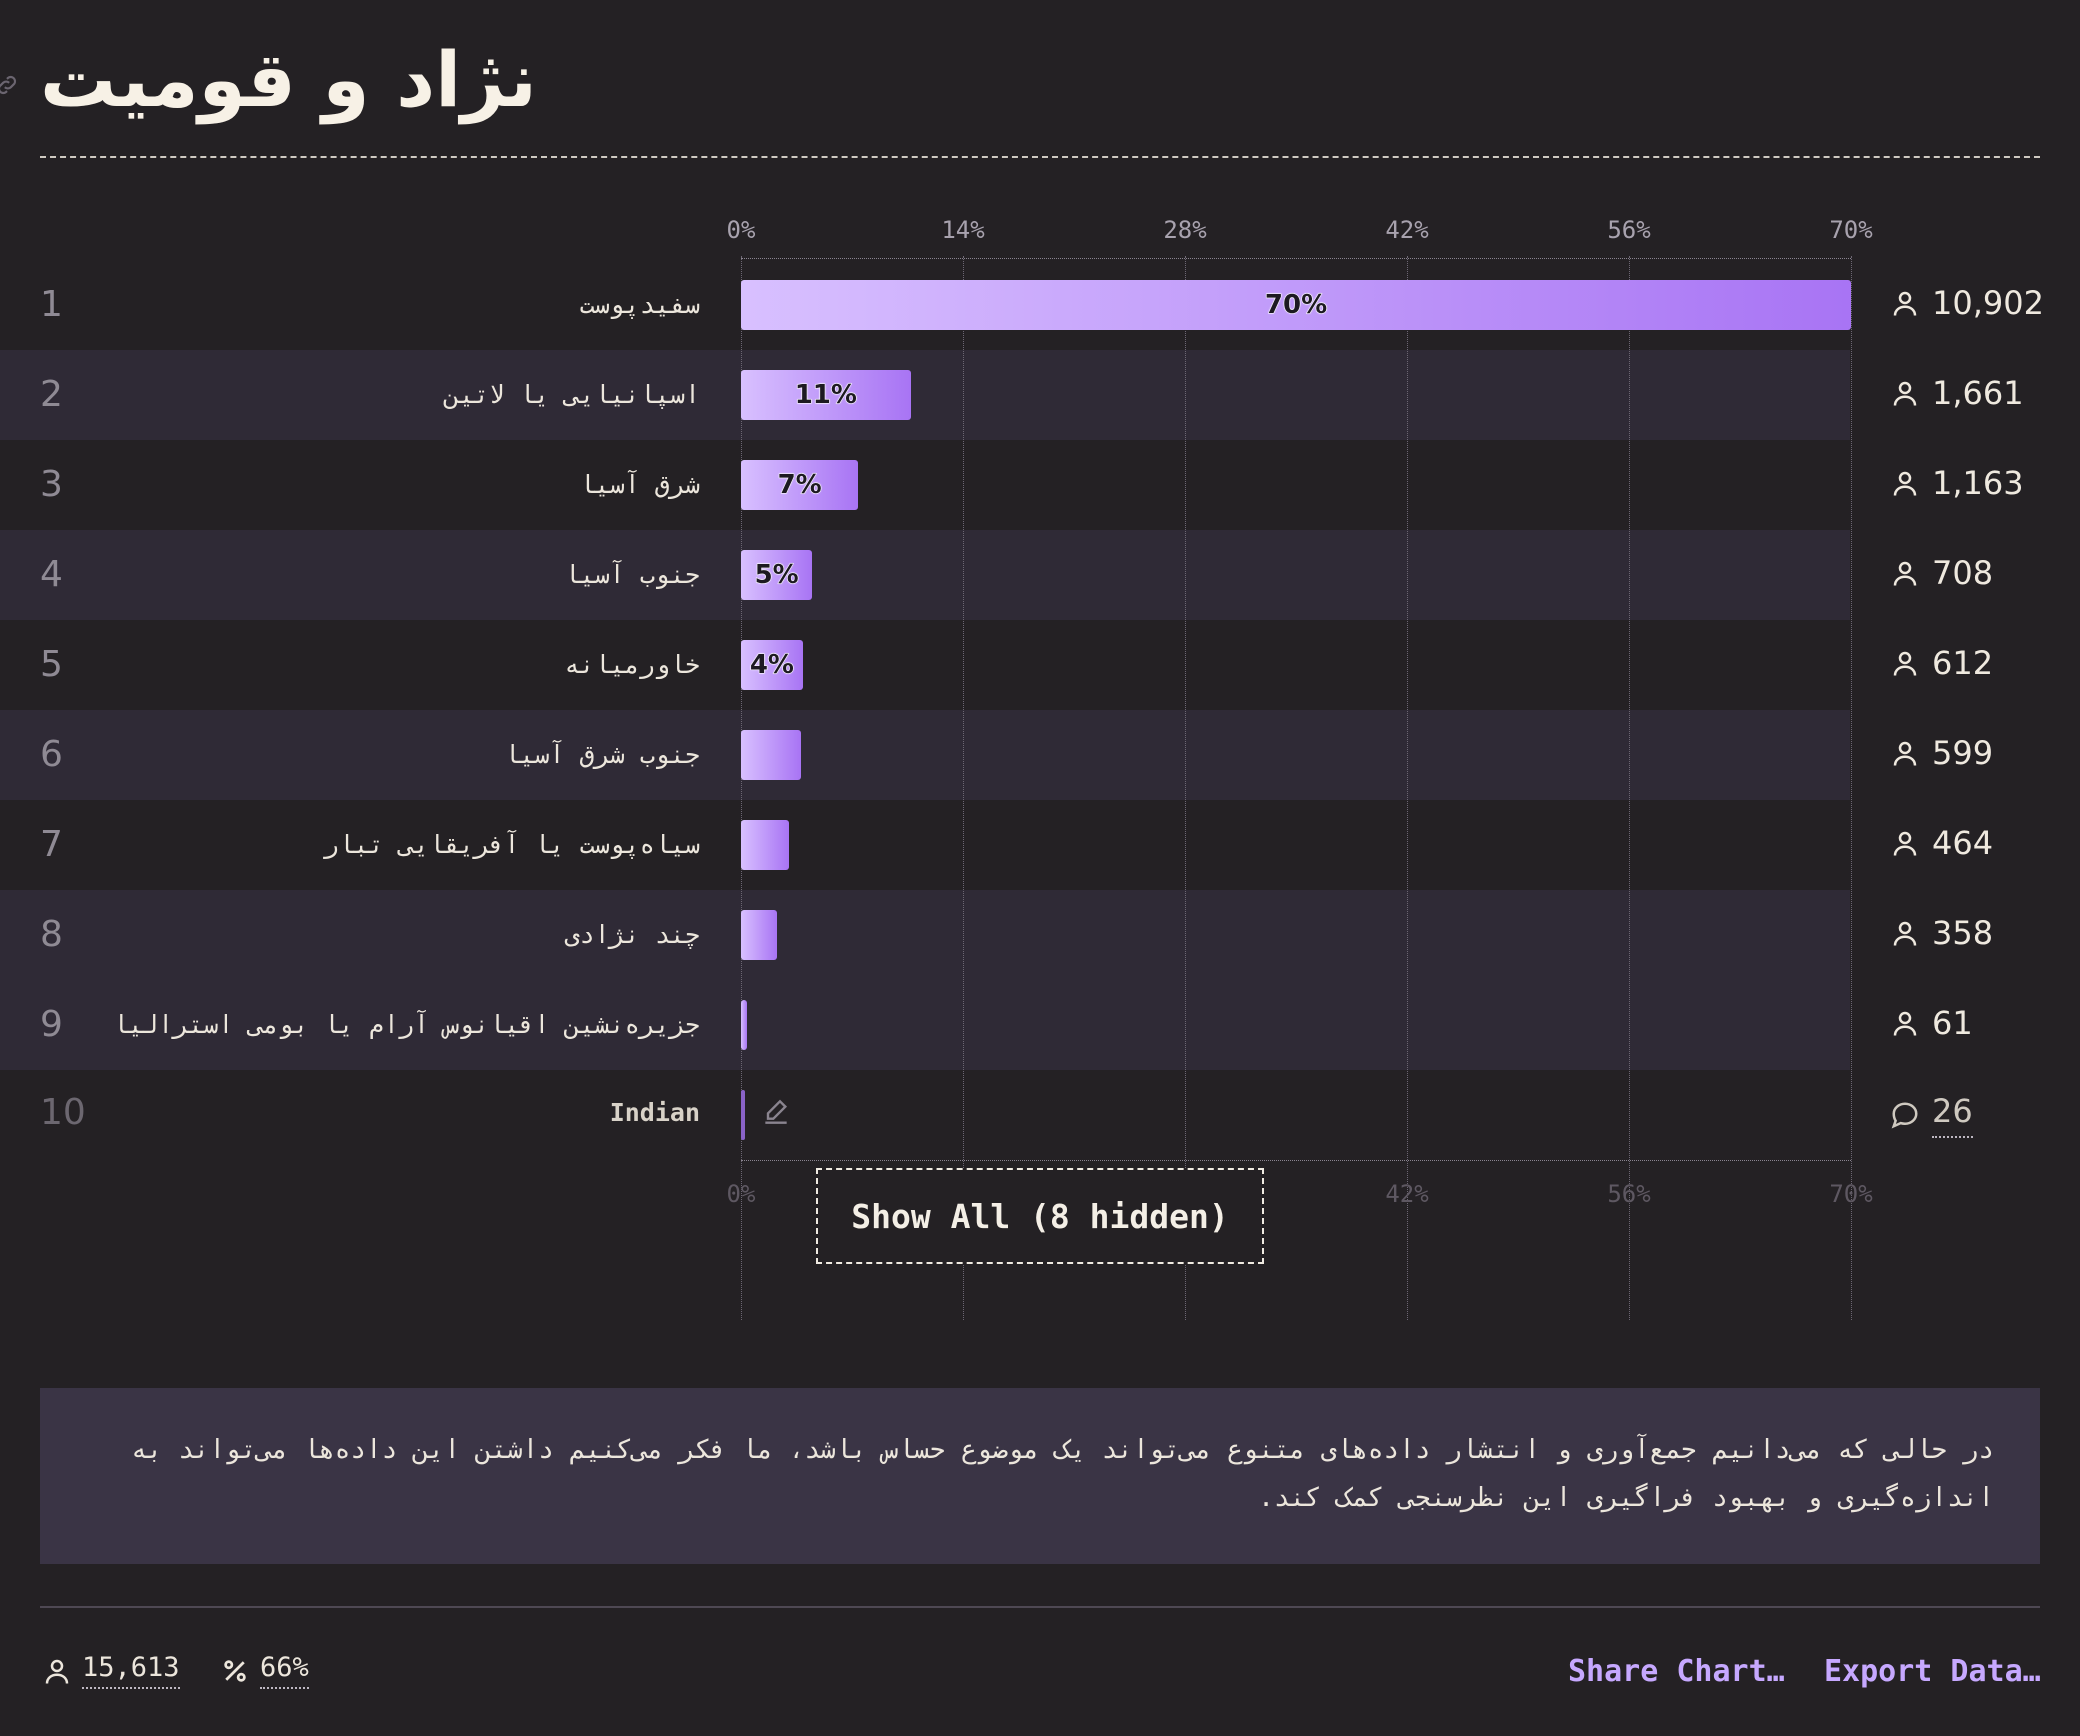  I want to click on bar: 70%, so click(1296, 305).